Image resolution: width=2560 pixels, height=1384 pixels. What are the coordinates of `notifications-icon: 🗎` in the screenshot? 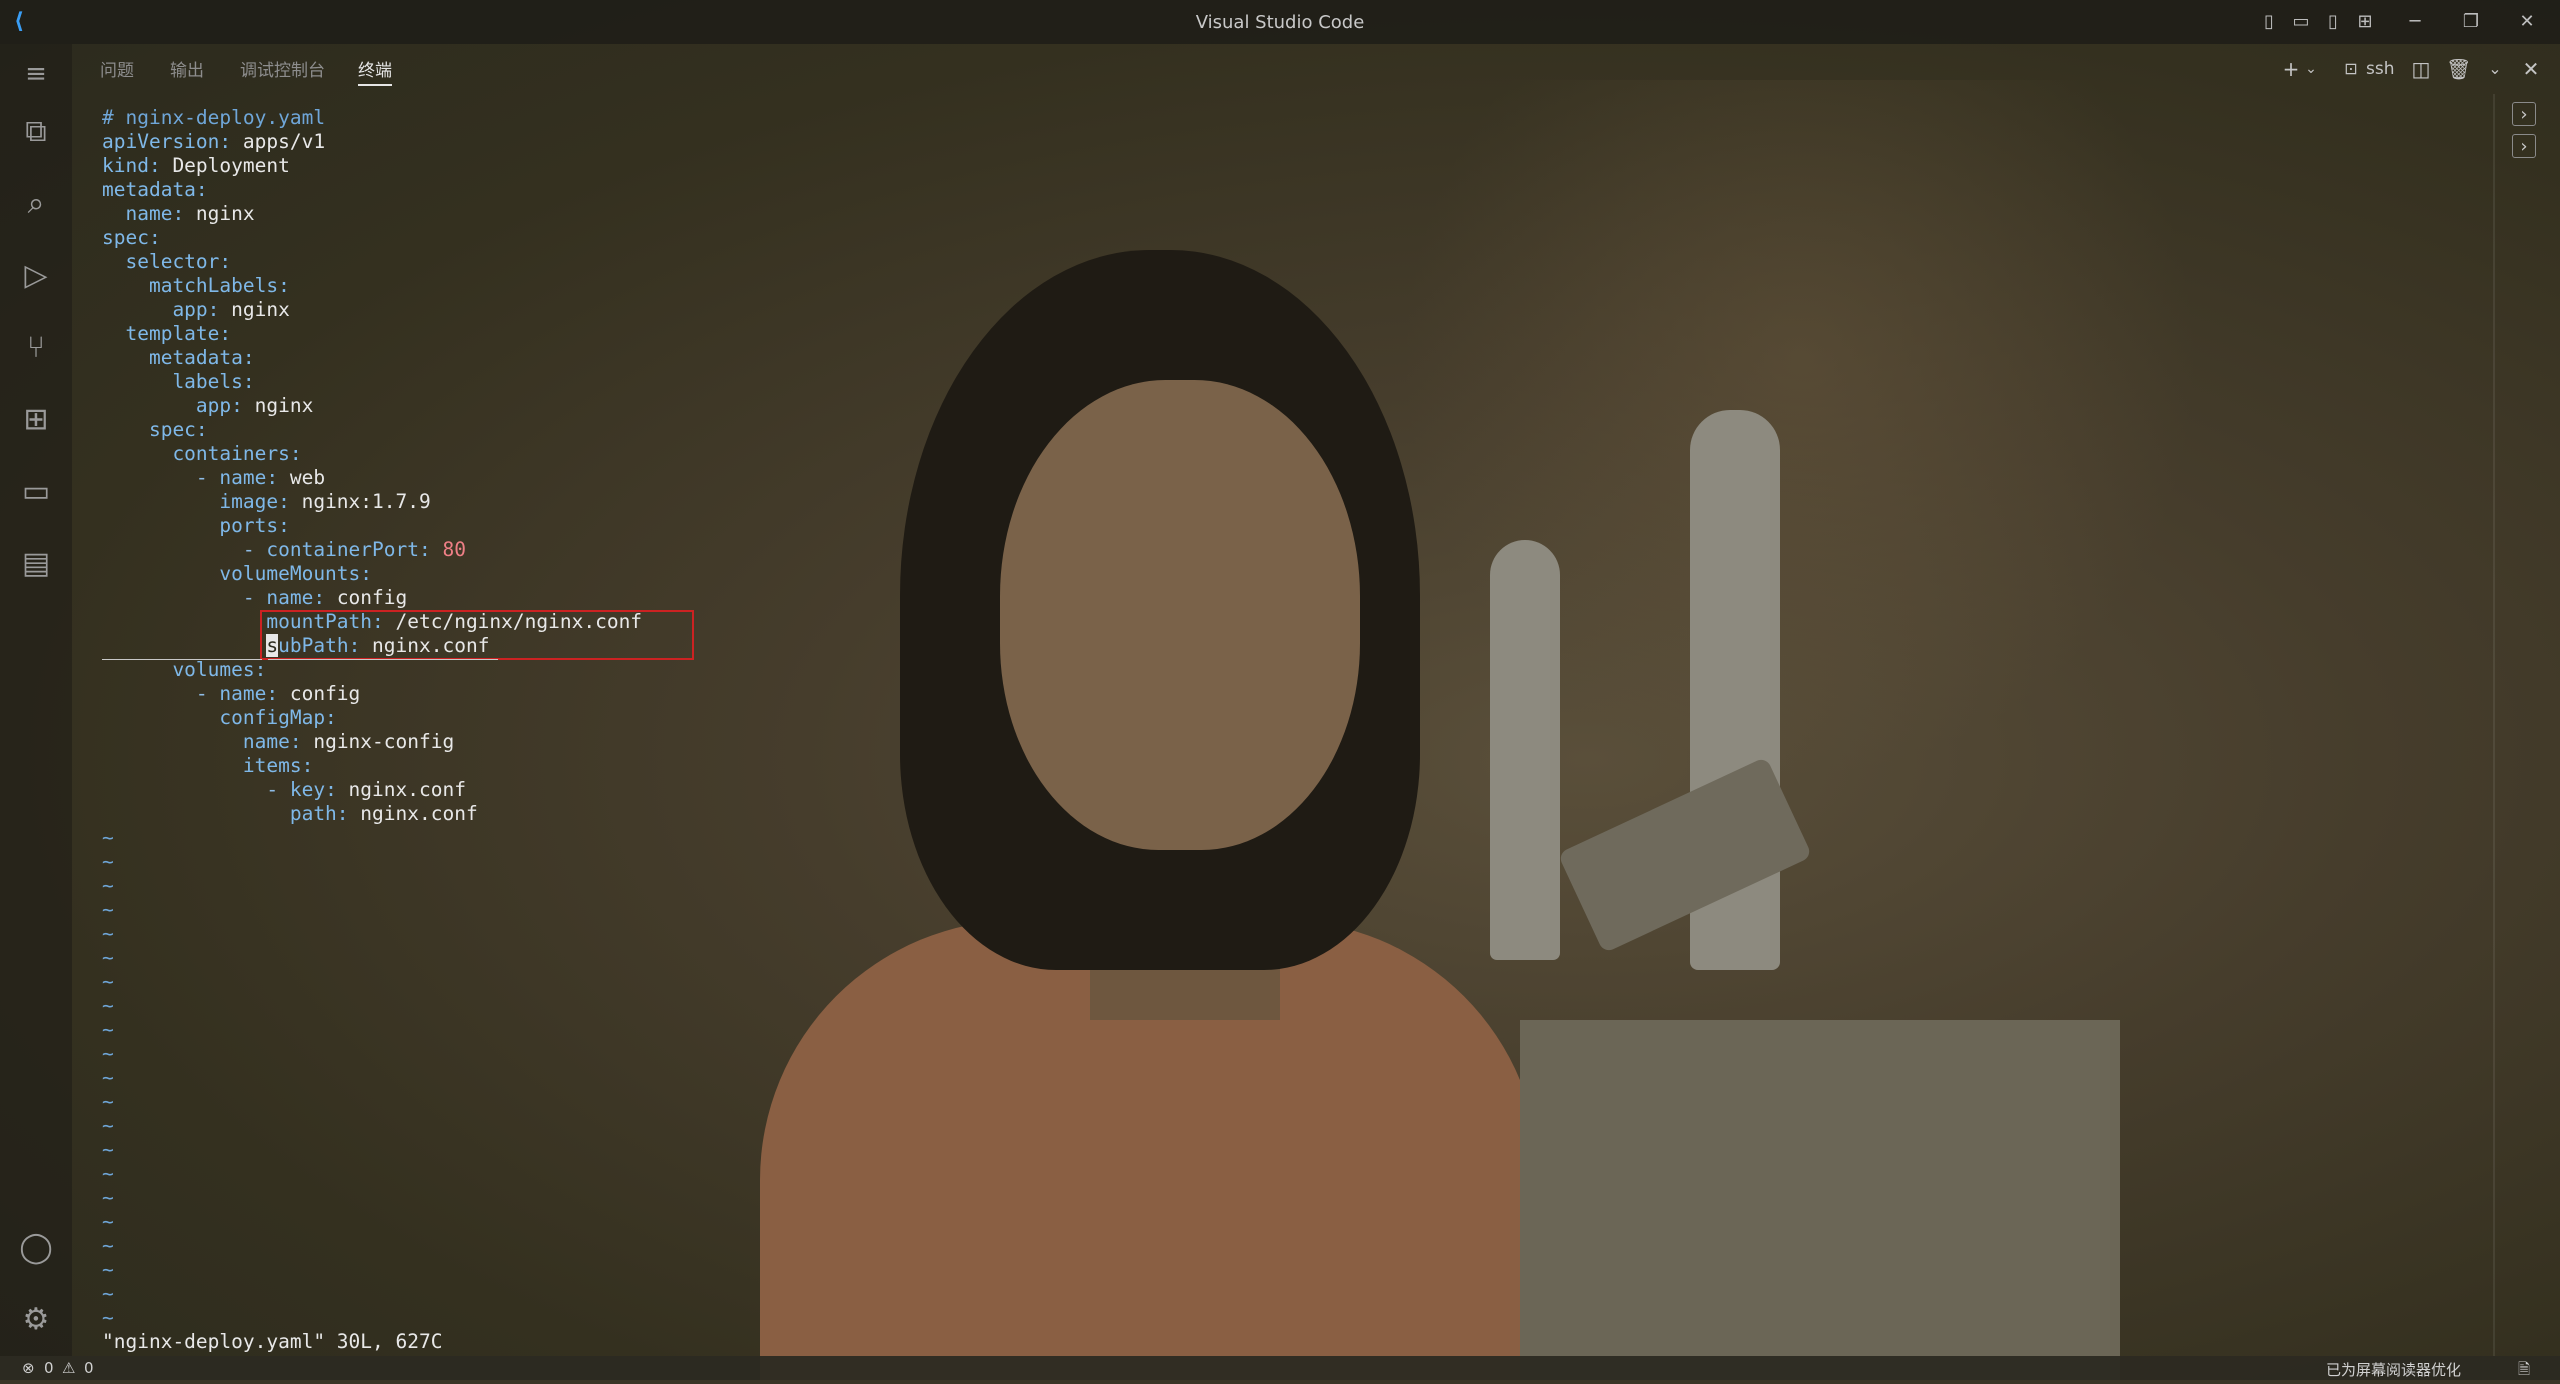 It's located at (2524, 1371).